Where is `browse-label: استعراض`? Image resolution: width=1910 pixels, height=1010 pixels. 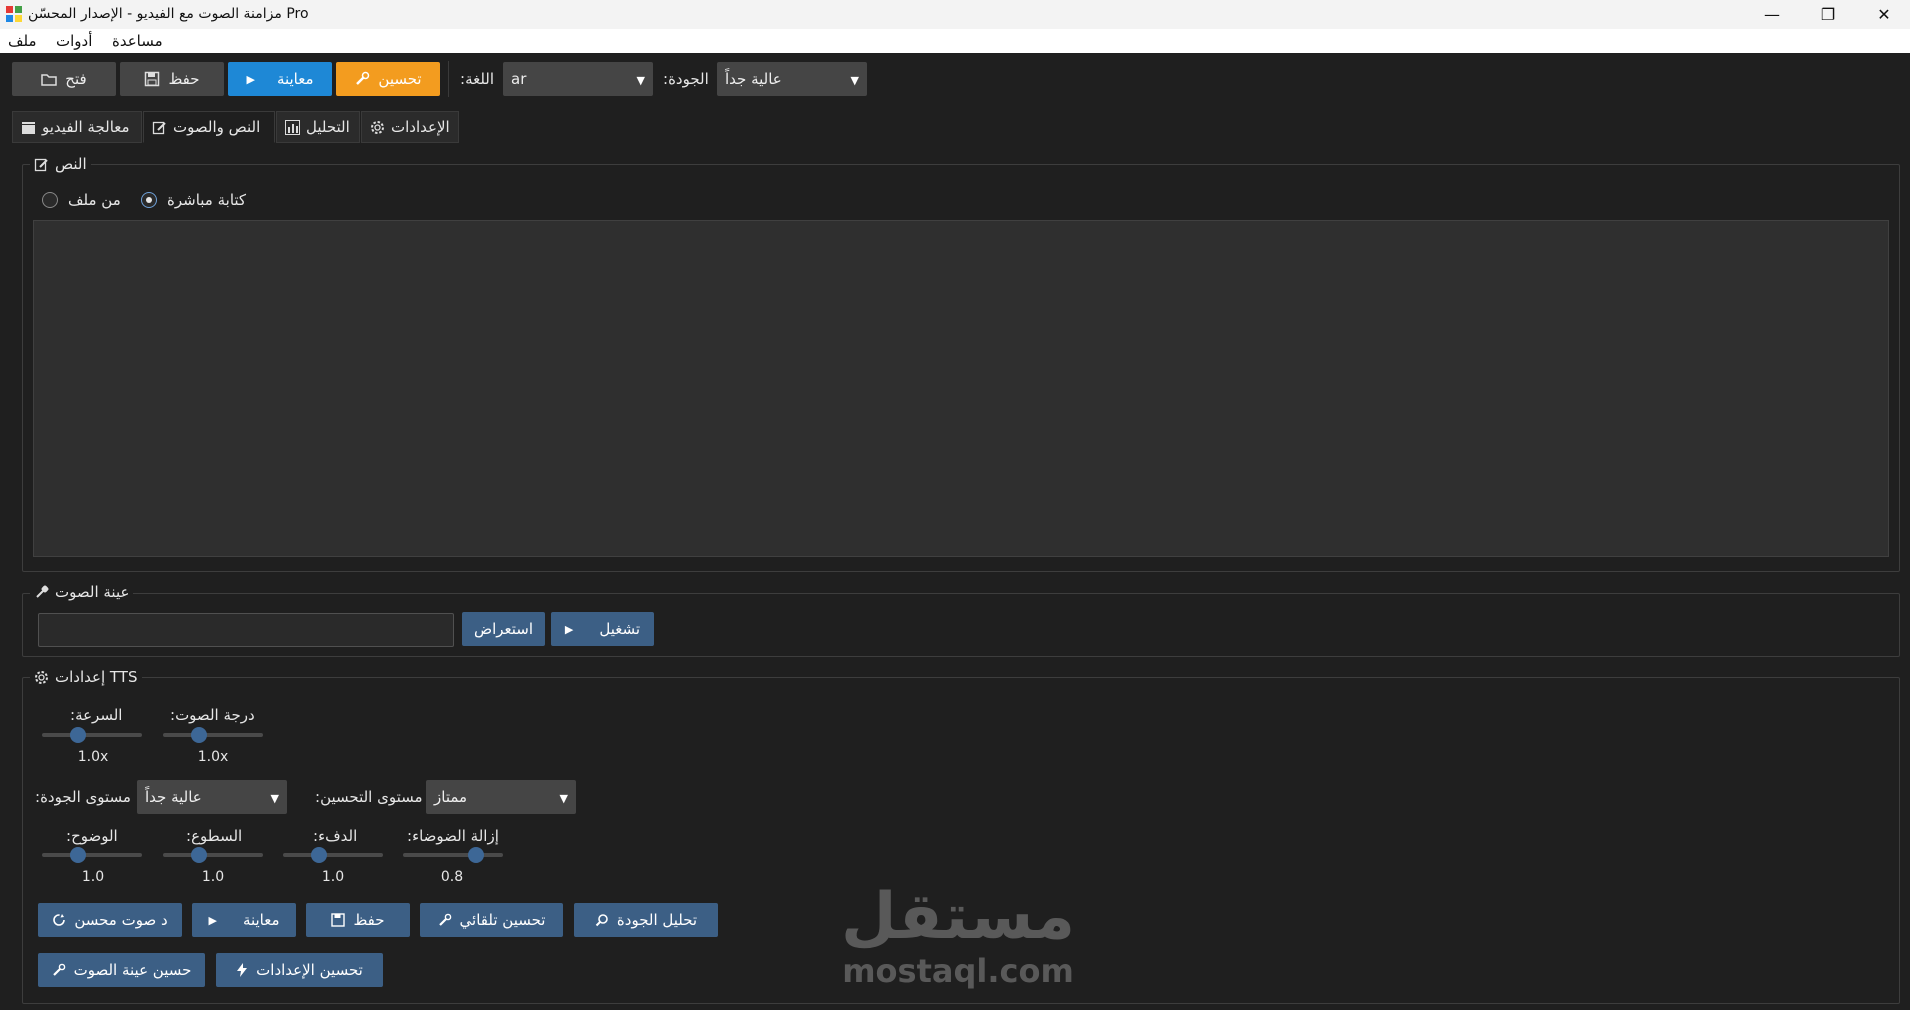
browse-label: استعراض is located at coordinates (503, 629).